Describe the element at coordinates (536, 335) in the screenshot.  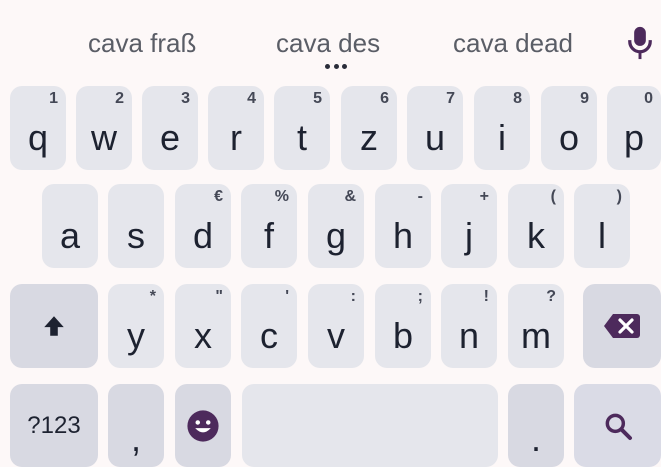
I see `key-label: m` at that location.